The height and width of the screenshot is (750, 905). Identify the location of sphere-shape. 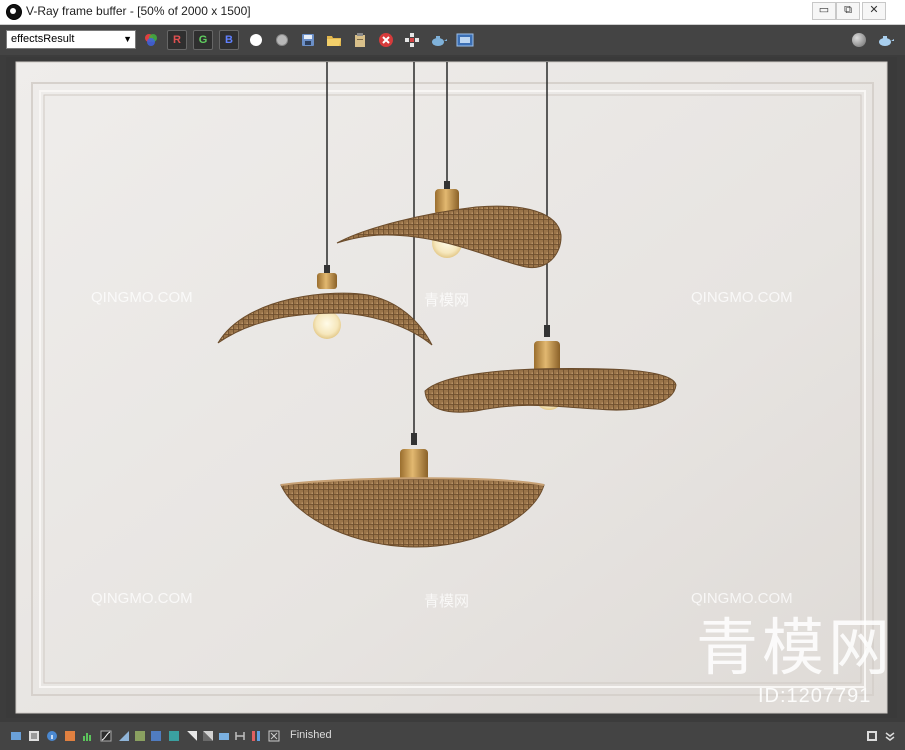
(859, 40).